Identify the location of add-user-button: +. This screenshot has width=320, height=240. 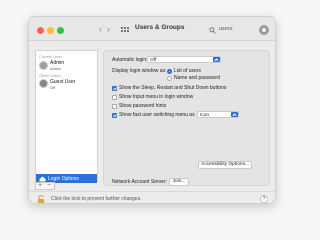
(40, 186).